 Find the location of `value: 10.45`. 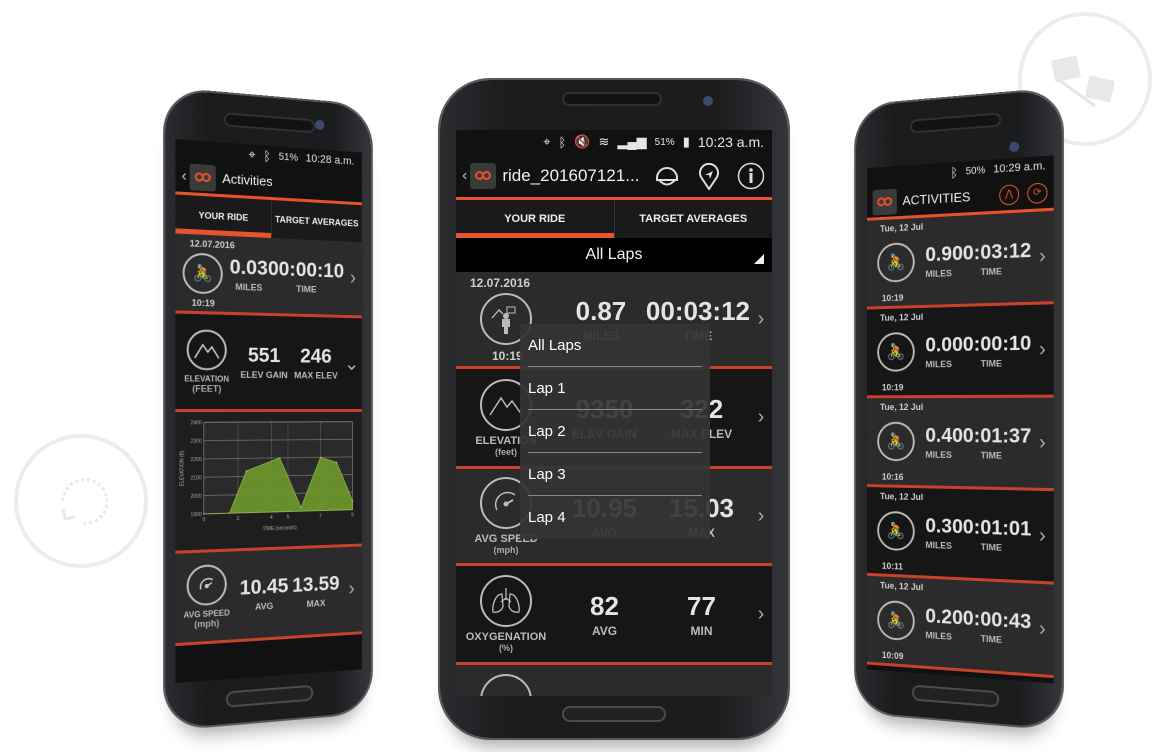

value: 10.45 is located at coordinates (264, 587).